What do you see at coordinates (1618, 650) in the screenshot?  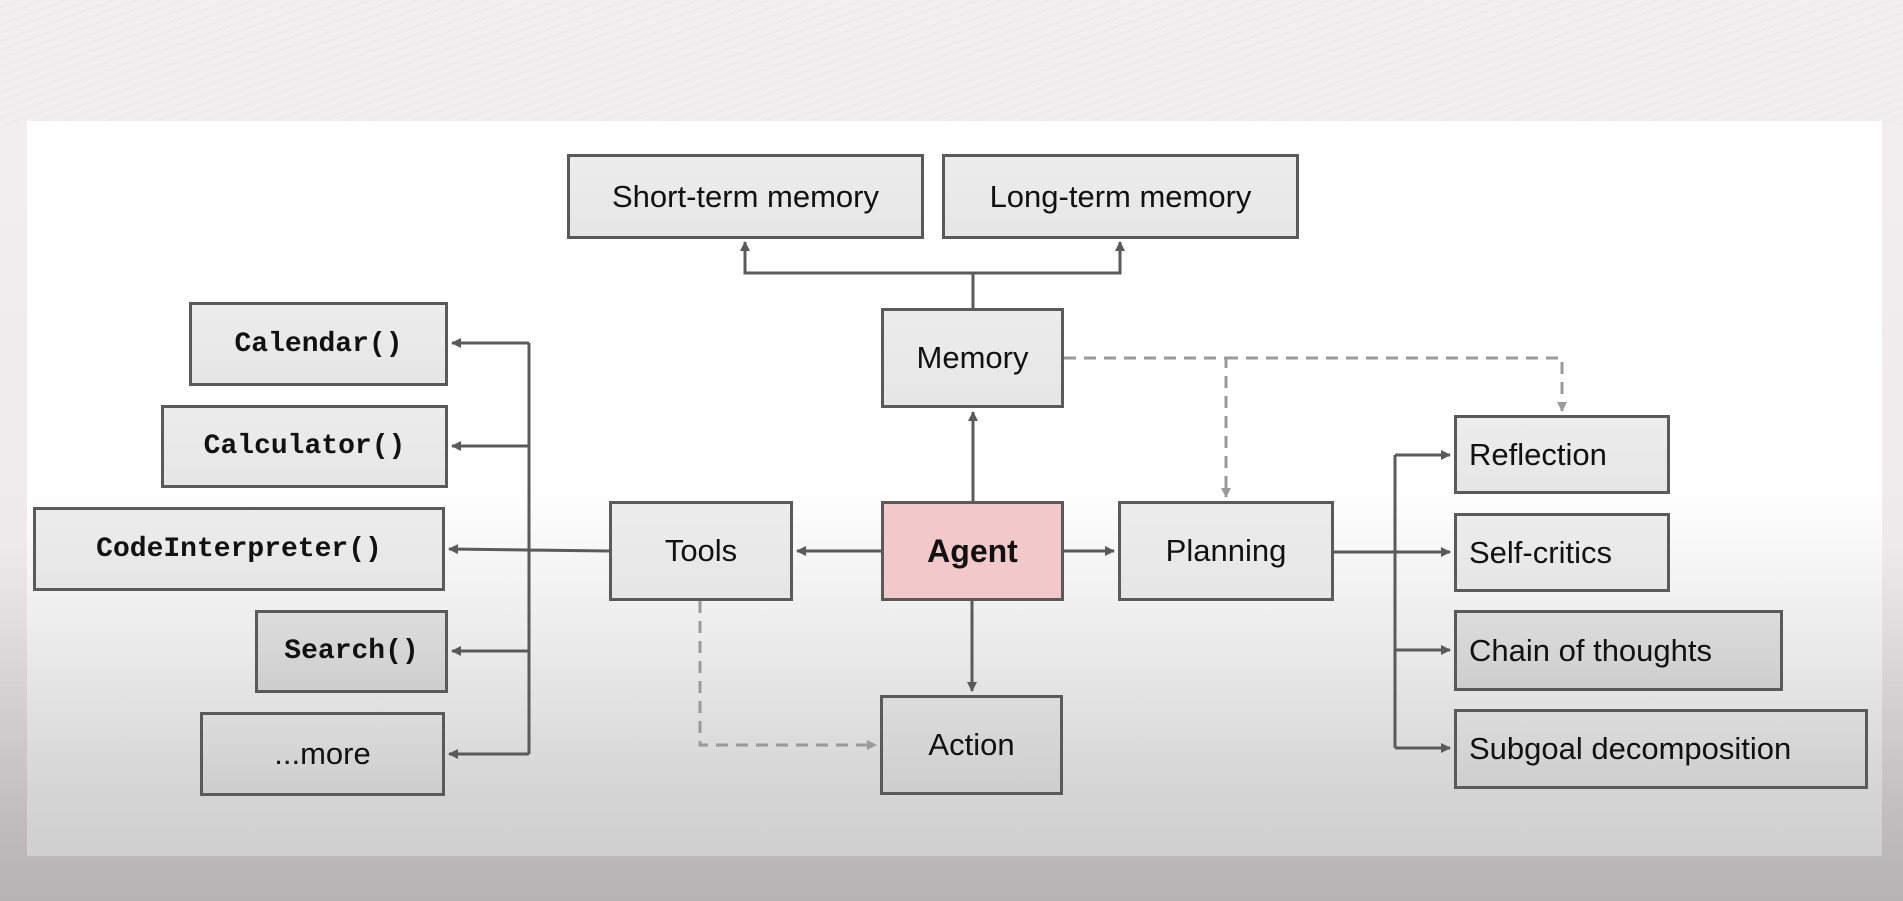 I see `node-chain-of-thoughts: Chain of thoughts` at bounding box center [1618, 650].